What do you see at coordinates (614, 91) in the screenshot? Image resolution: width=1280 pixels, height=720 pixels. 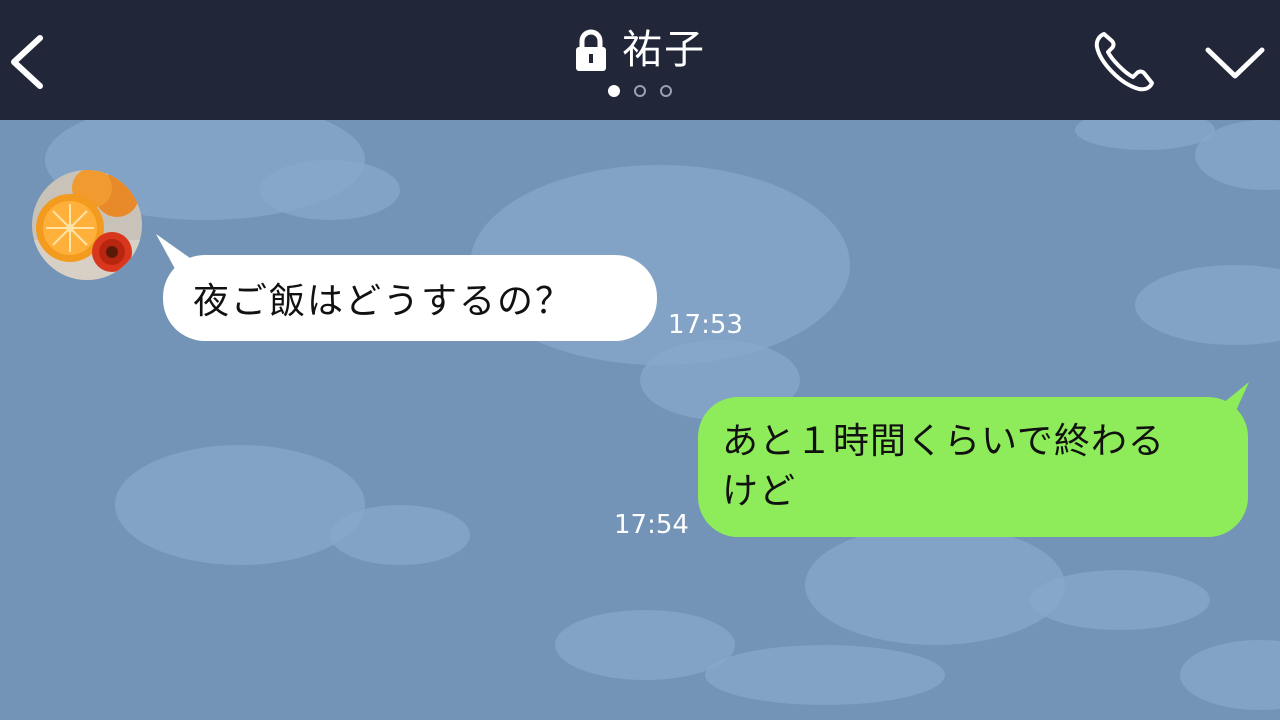 I see `page-dot-active` at bounding box center [614, 91].